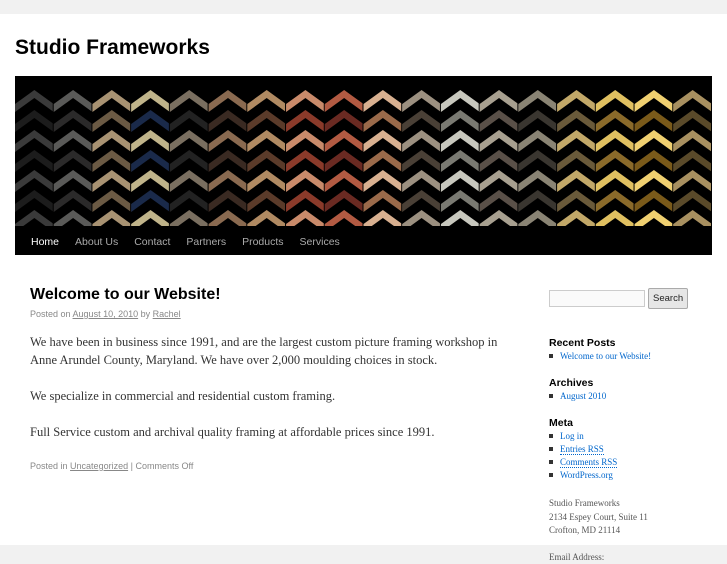 Image resolution: width=727 pixels, height=564 pixels. I want to click on meta-wordpress-link: WordPress.org, so click(583, 475).